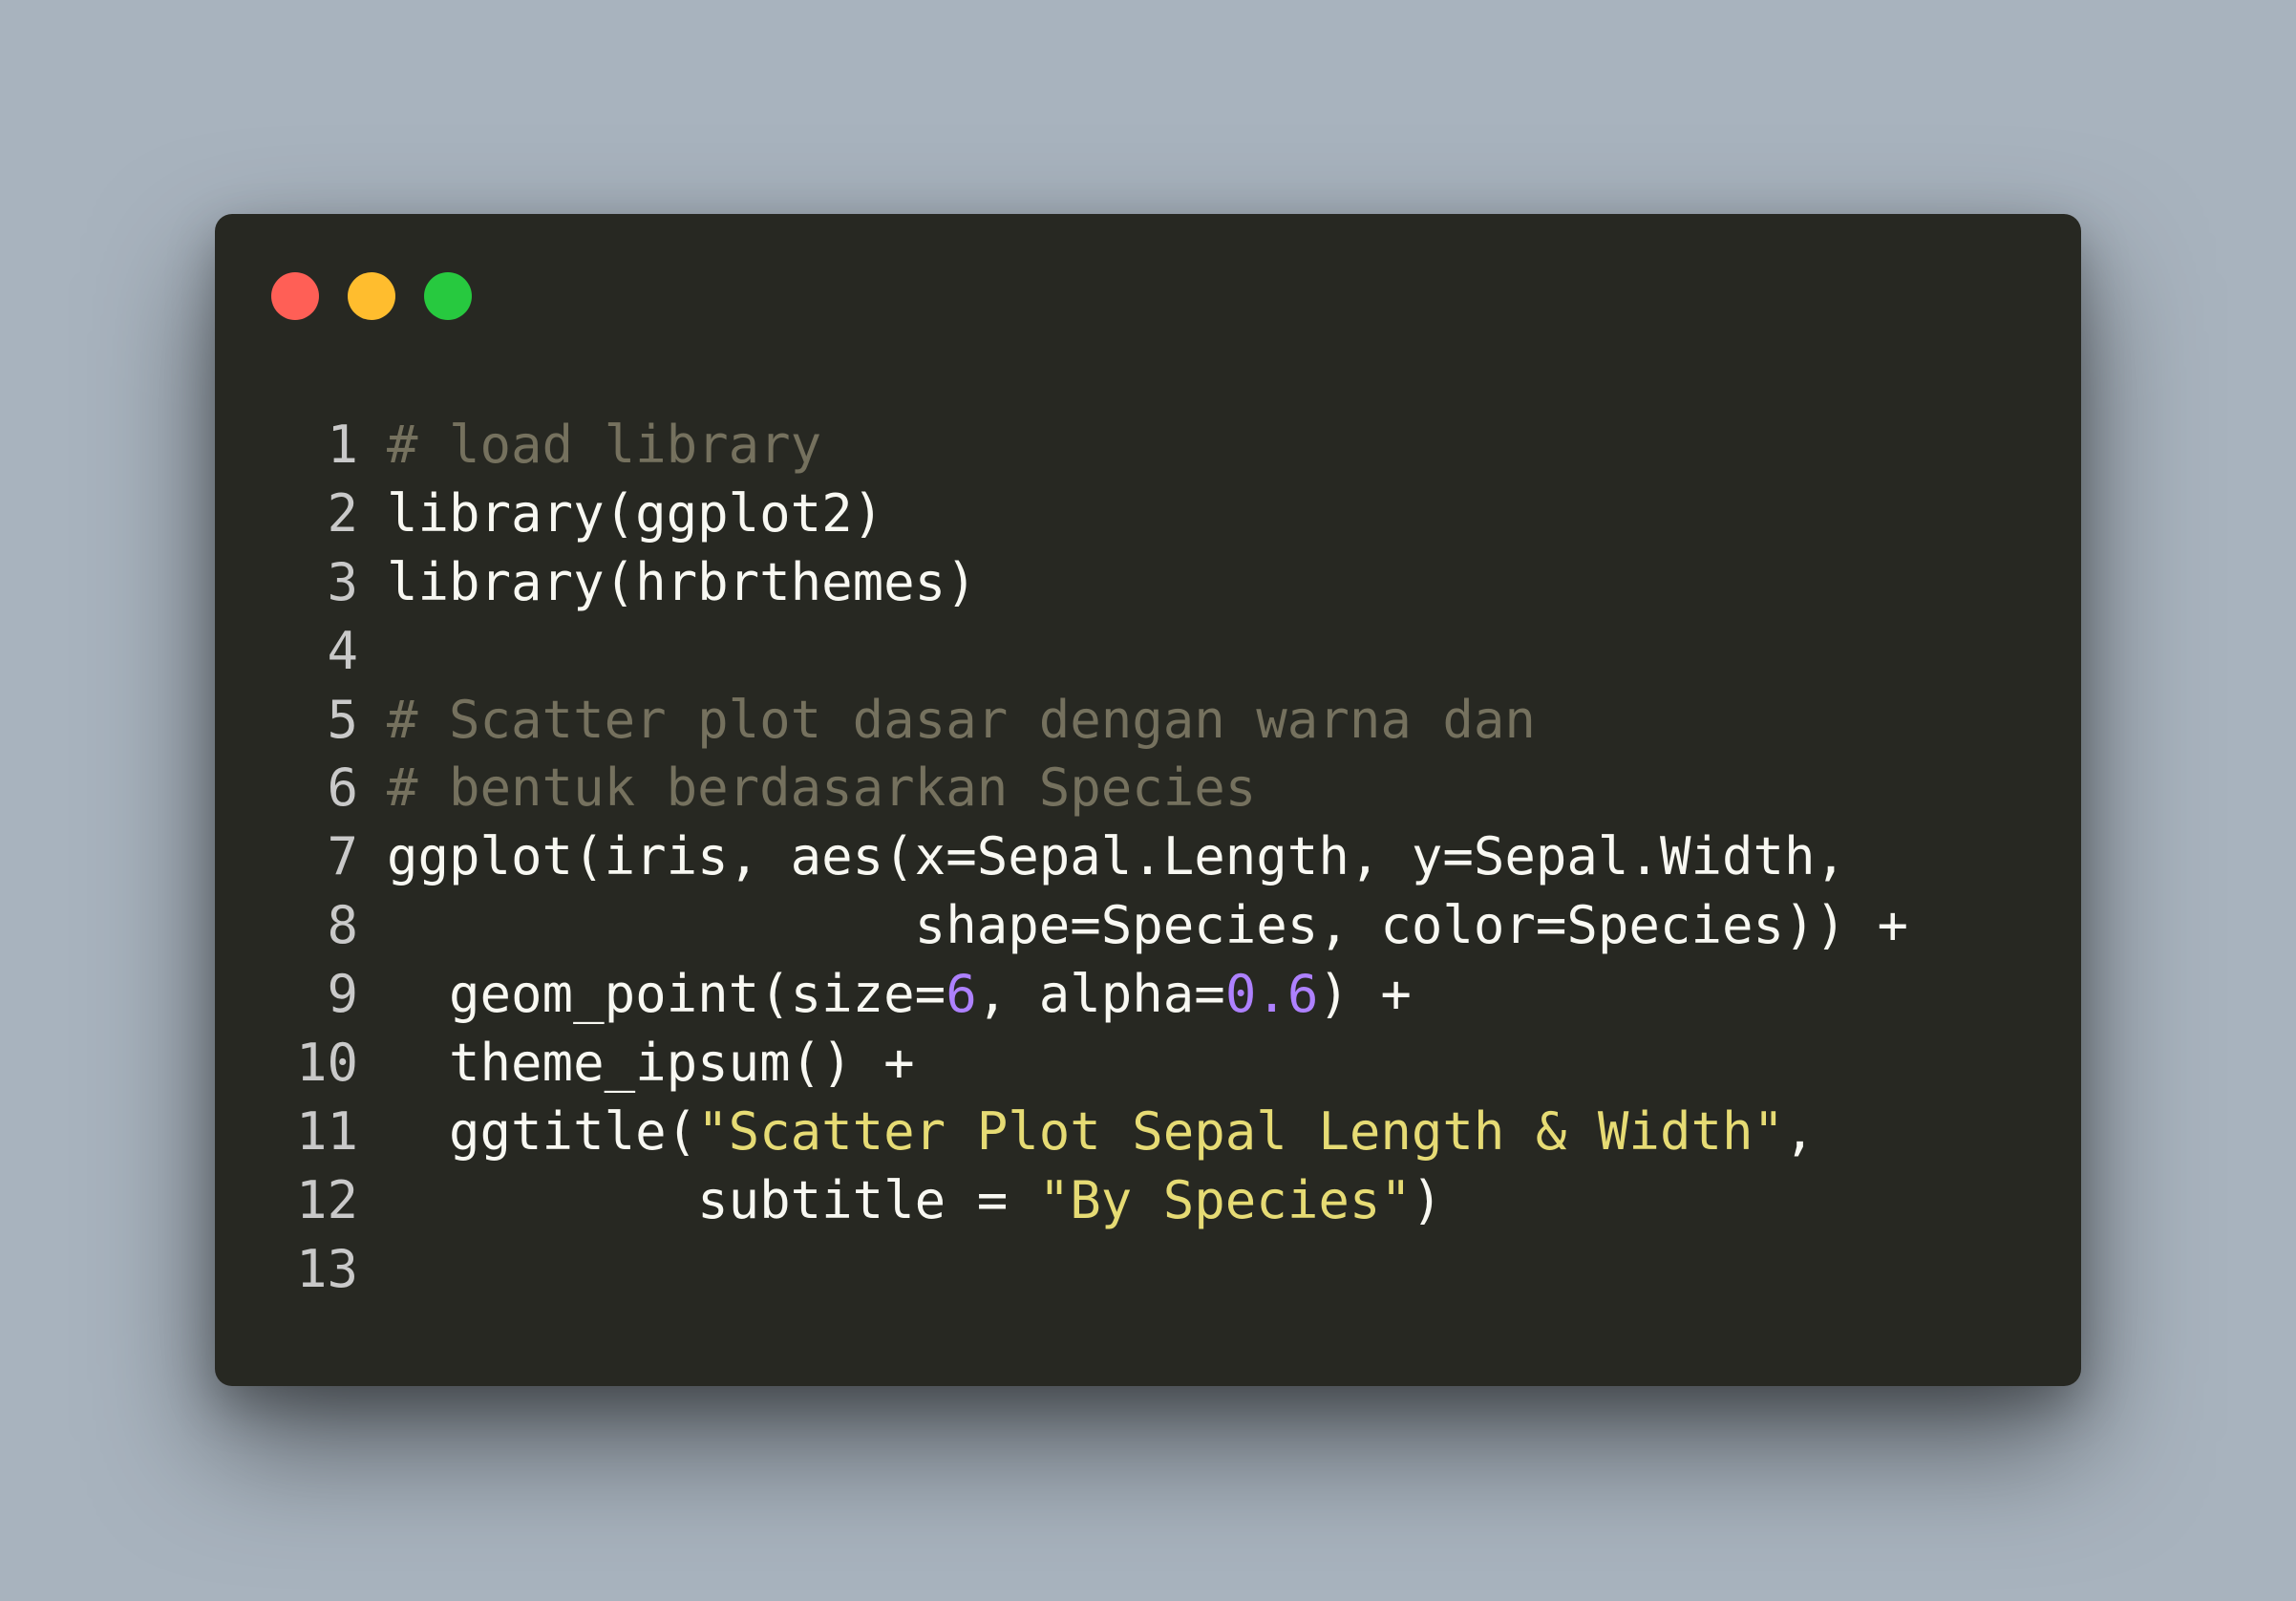  What do you see at coordinates (342, 926) in the screenshot?
I see `line-number: 8` at bounding box center [342, 926].